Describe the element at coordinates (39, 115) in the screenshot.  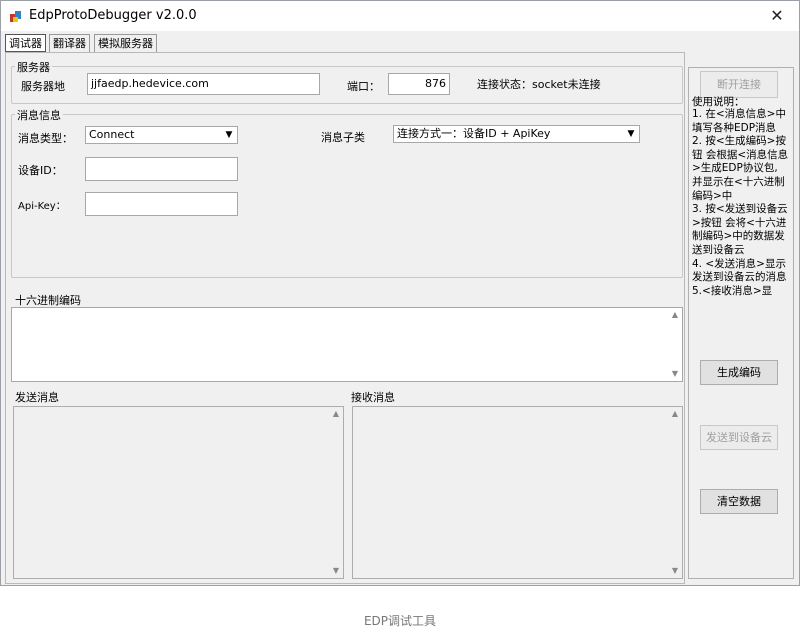
I see `message-group-label: 消息信息` at that location.